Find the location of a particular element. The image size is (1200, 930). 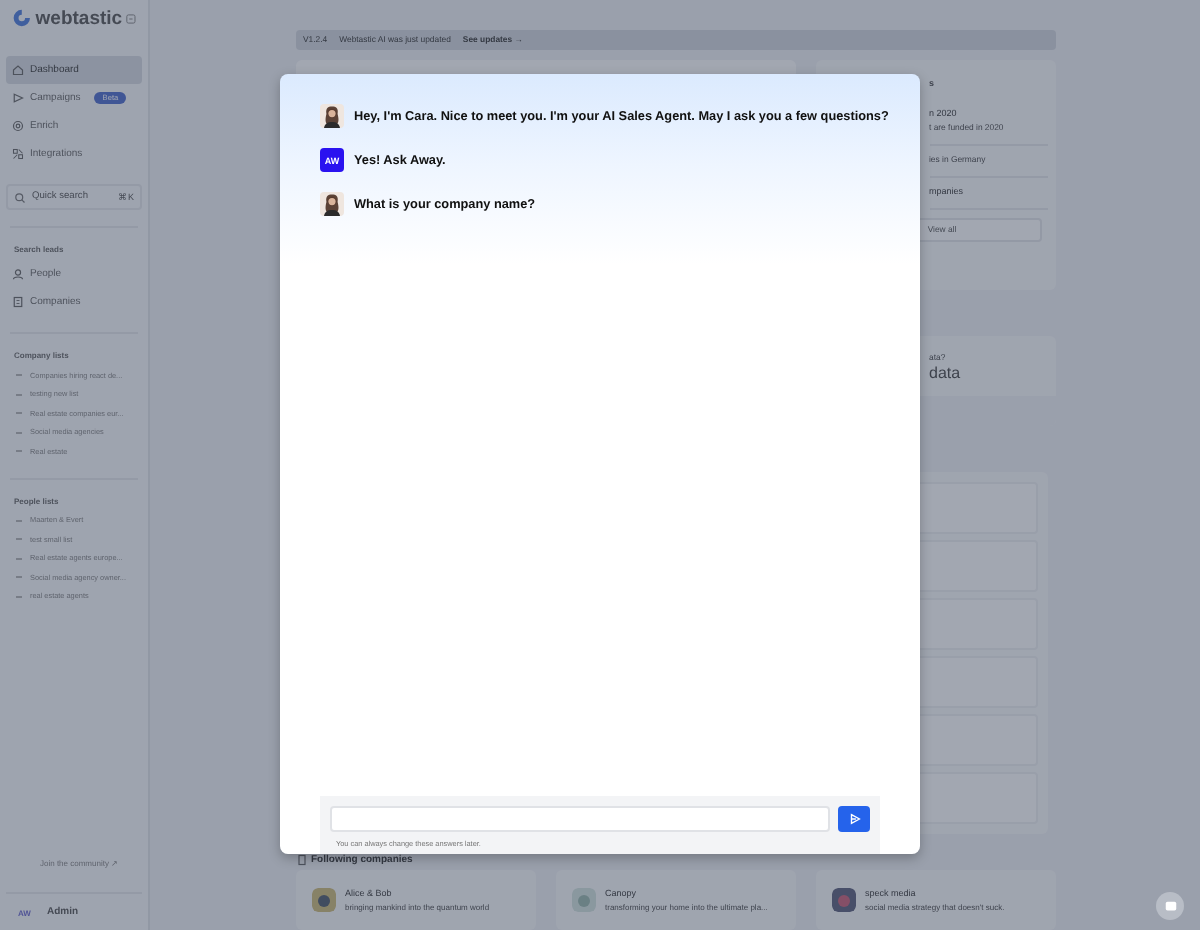

chat-button is located at coordinates (1170, 906).